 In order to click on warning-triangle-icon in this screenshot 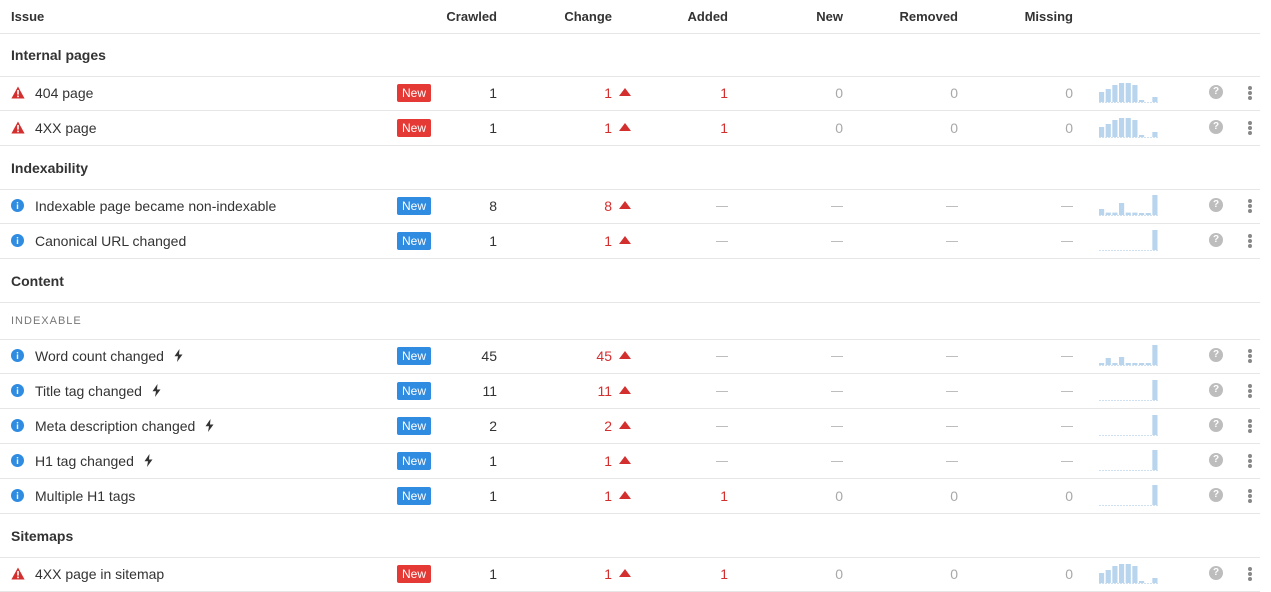, I will do `click(18, 573)`.